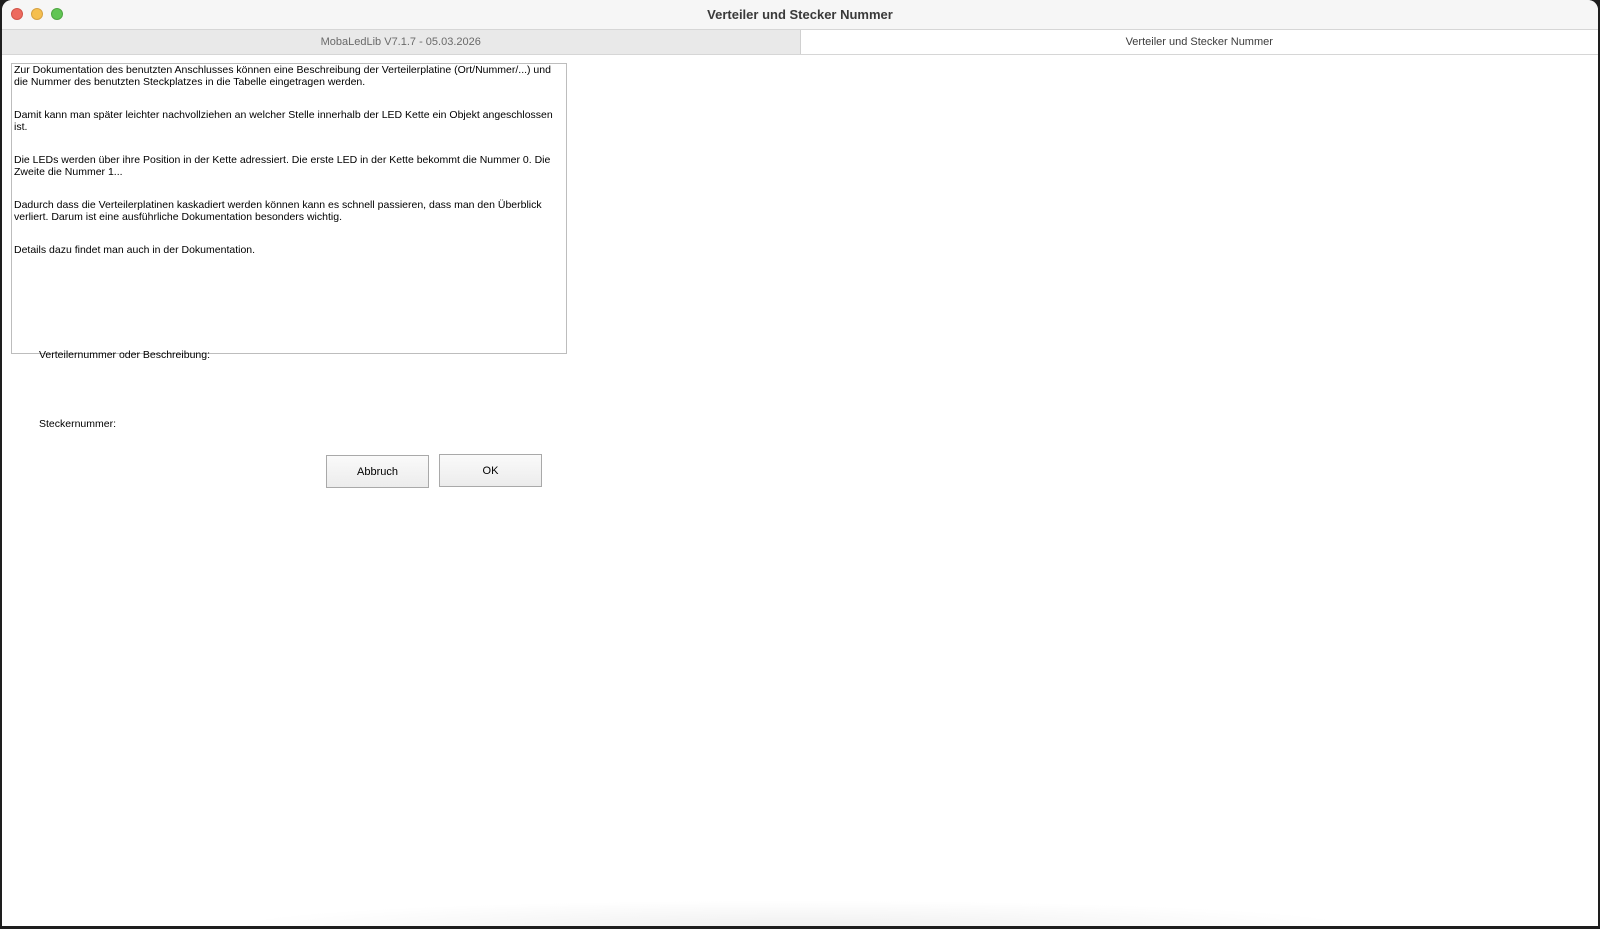 This screenshot has height=929, width=1600. I want to click on bottom-shadow, so click(795, 913).